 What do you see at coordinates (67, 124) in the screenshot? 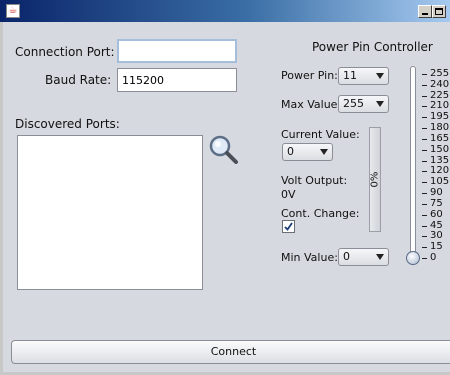
I see `discovered-ports-label: Discovered Ports:` at bounding box center [67, 124].